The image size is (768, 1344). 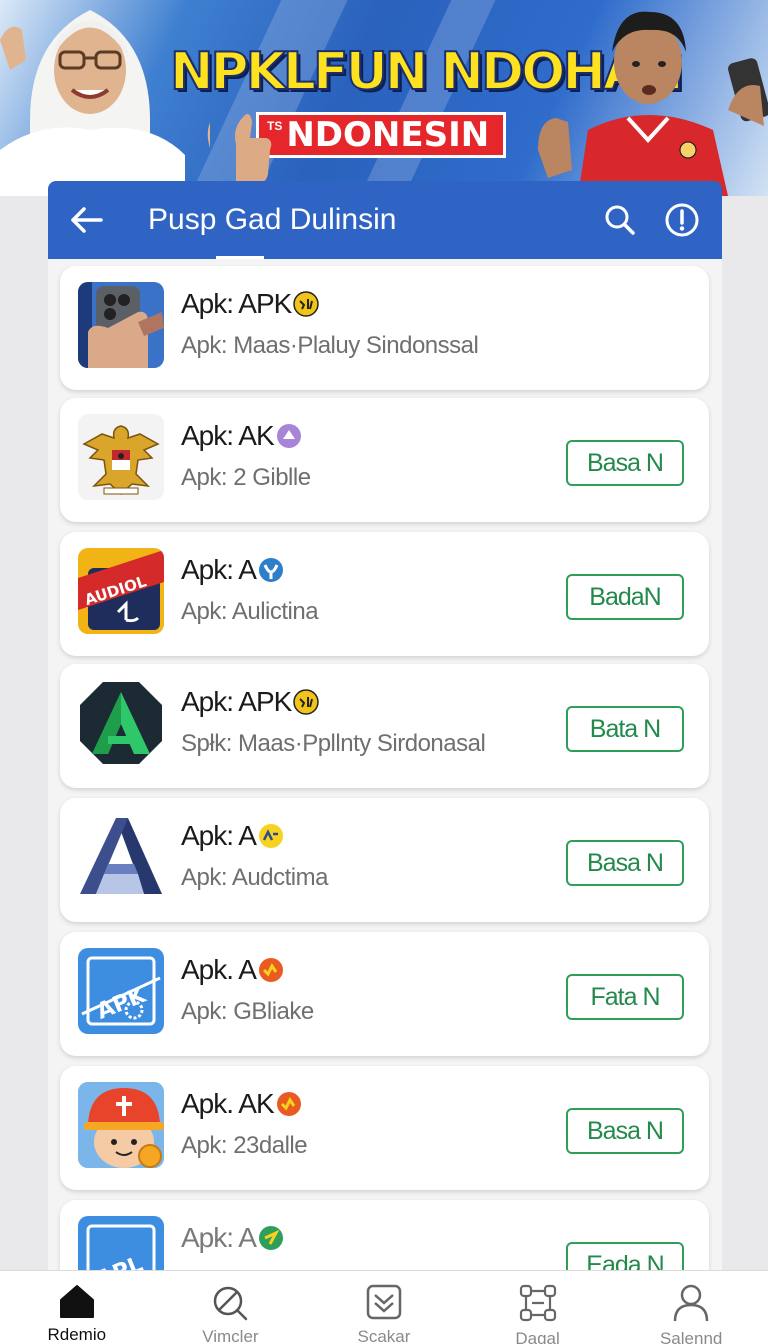 What do you see at coordinates (241, 1104) in the screenshot?
I see `app-name: Apk. AK` at bounding box center [241, 1104].